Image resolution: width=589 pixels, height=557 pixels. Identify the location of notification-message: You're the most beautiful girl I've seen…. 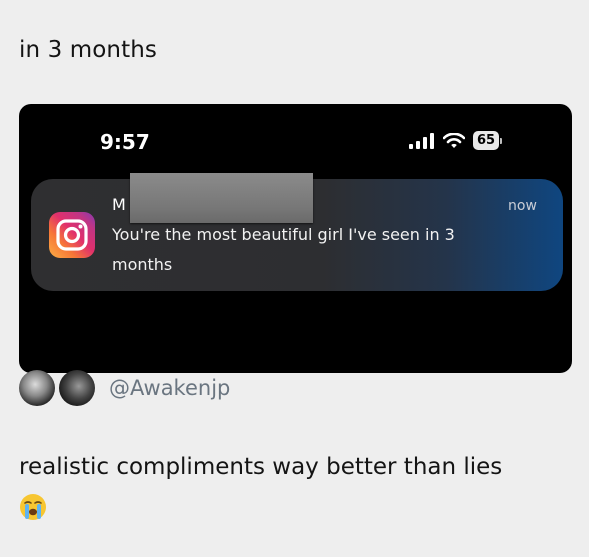
(283, 249).